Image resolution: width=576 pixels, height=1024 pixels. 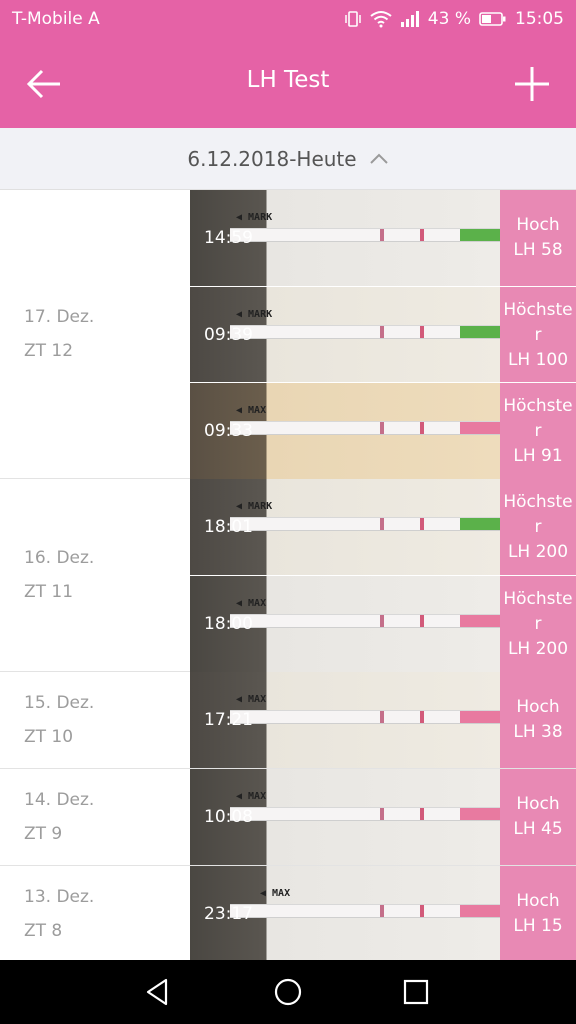 I want to click on square-recents-icon, so click(x=416, y=992).